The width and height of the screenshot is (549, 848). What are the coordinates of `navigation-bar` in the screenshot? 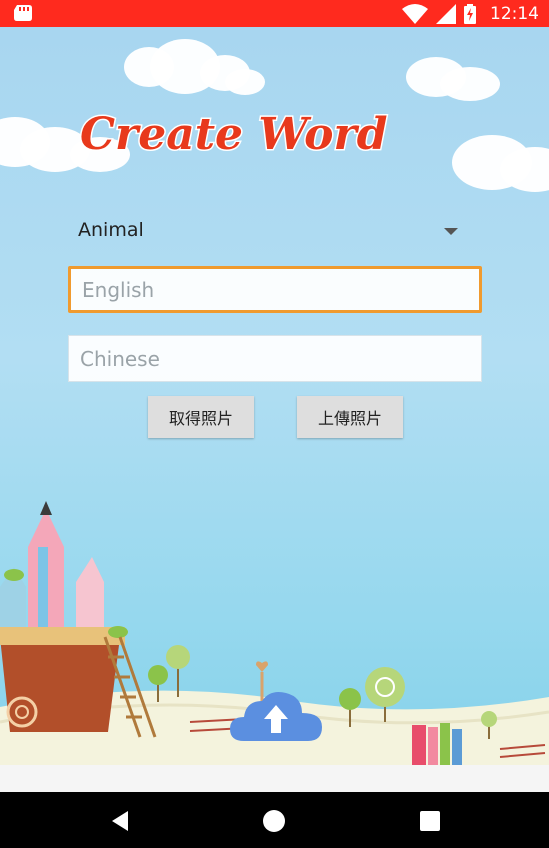 It's located at (274, 820).